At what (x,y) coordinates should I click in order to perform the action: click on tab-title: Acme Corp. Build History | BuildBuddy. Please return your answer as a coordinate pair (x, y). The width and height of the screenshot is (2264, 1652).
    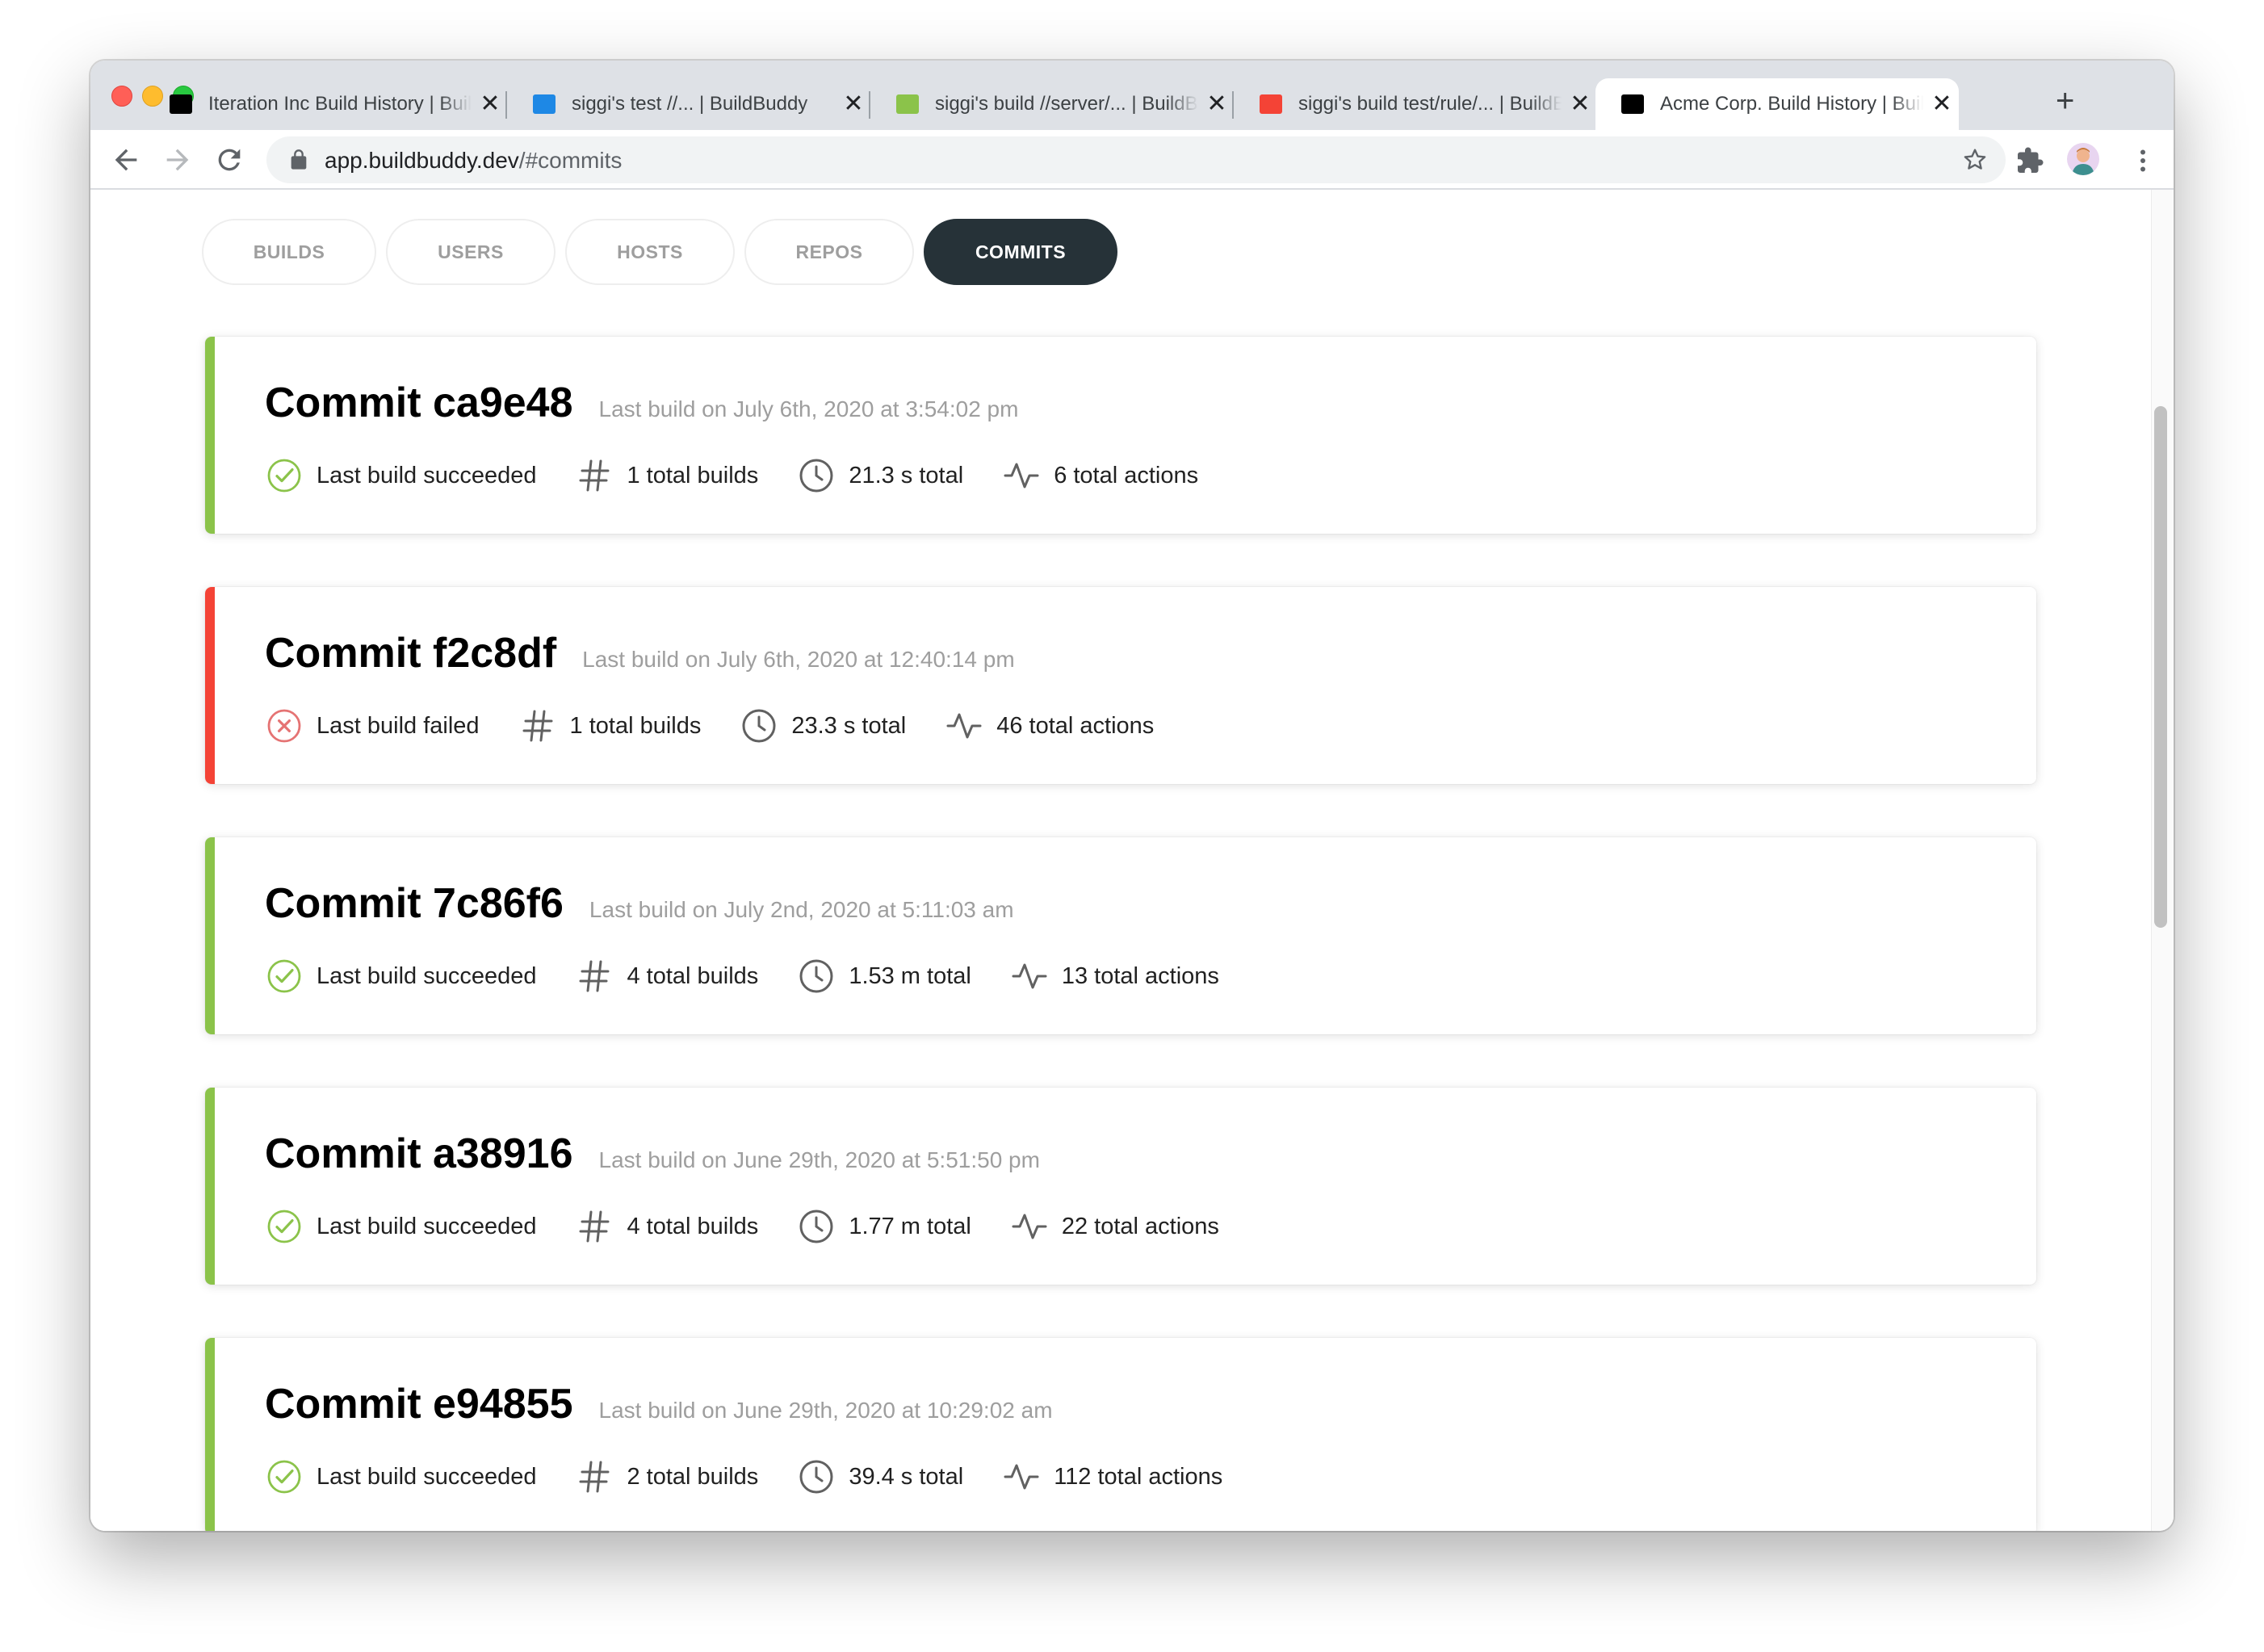
    Looking at the image, I should click on (1791, 104).